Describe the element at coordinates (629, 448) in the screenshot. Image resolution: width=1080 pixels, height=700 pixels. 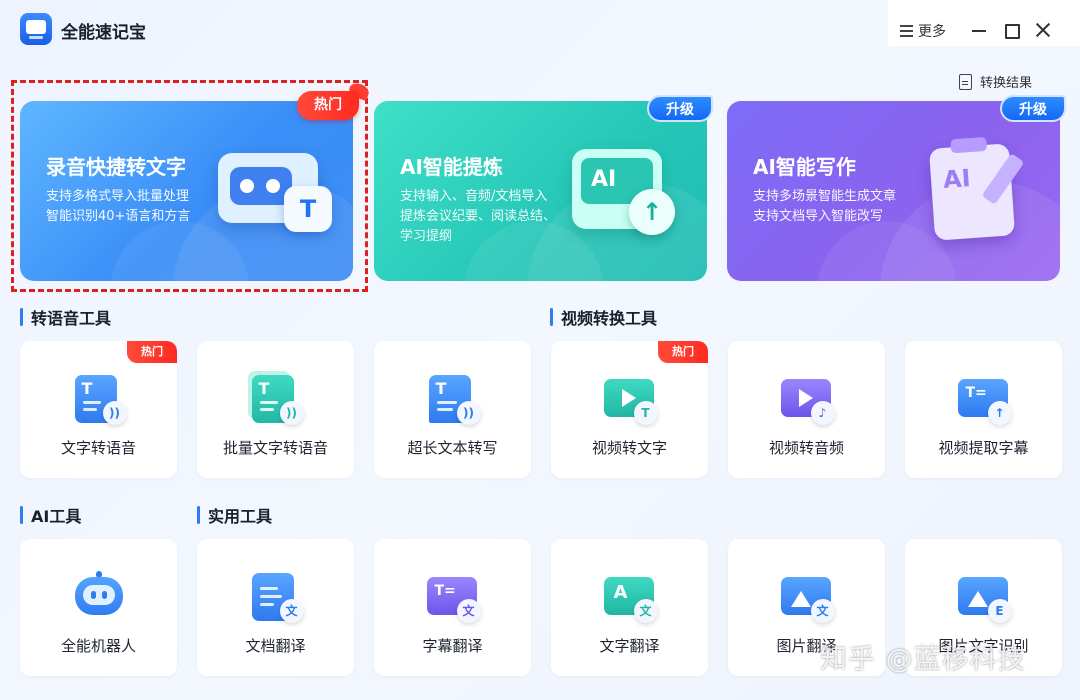
I see `tool-label: 视频转文字` at that location.